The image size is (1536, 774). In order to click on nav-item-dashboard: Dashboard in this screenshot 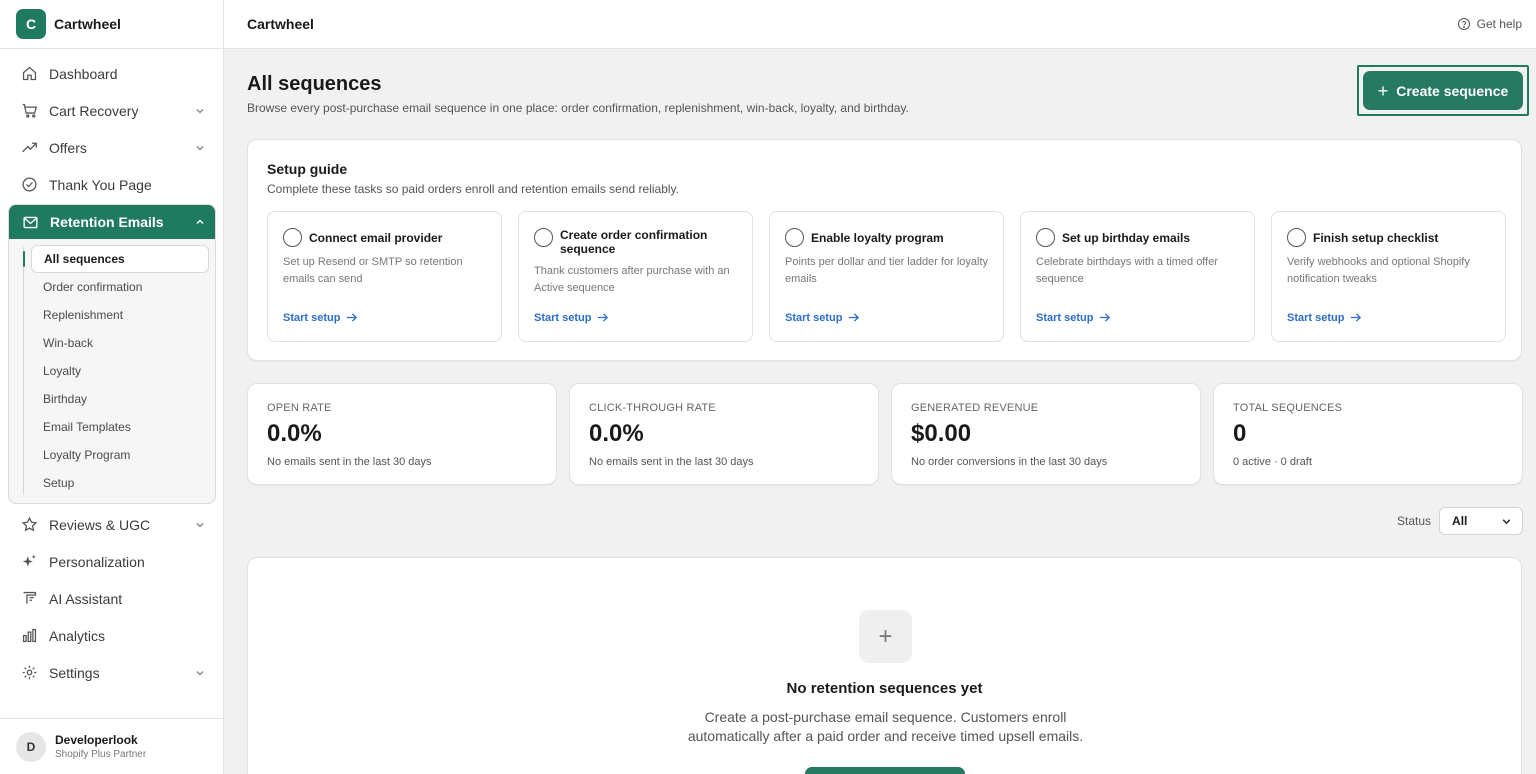, I will do `click(111, 73)`.